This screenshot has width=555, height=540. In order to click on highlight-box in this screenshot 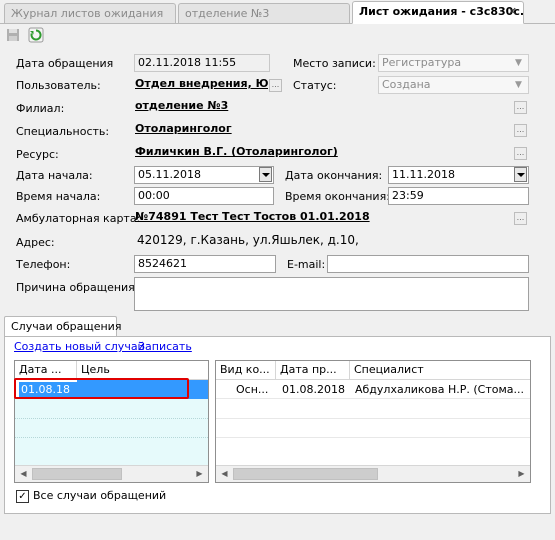, I will do `click(101, 388)`.